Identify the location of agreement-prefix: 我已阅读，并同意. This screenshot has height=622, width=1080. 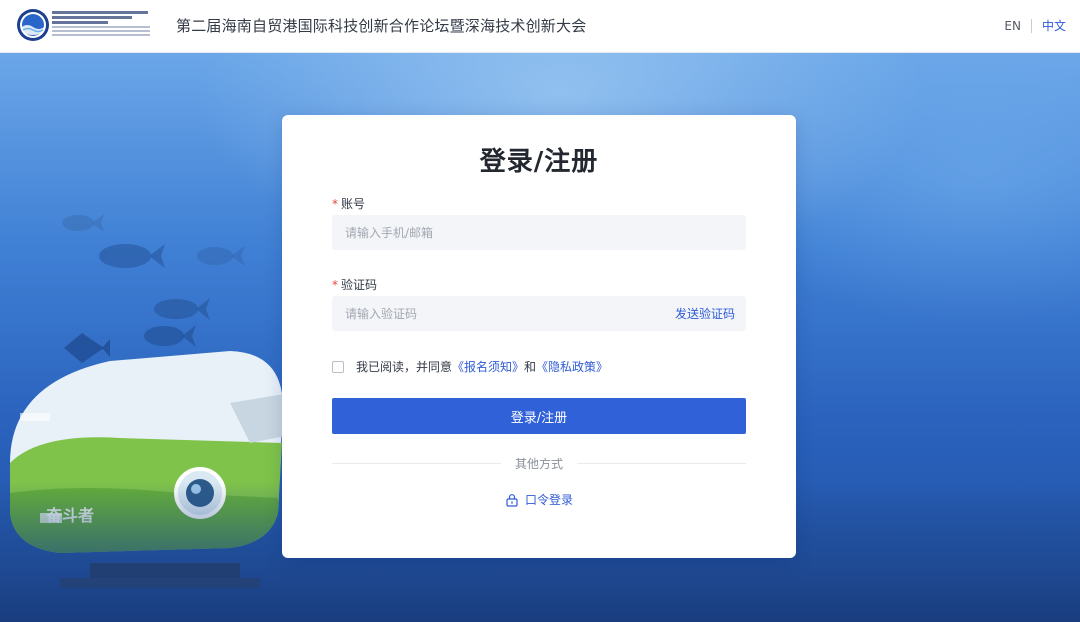
(404, 367).